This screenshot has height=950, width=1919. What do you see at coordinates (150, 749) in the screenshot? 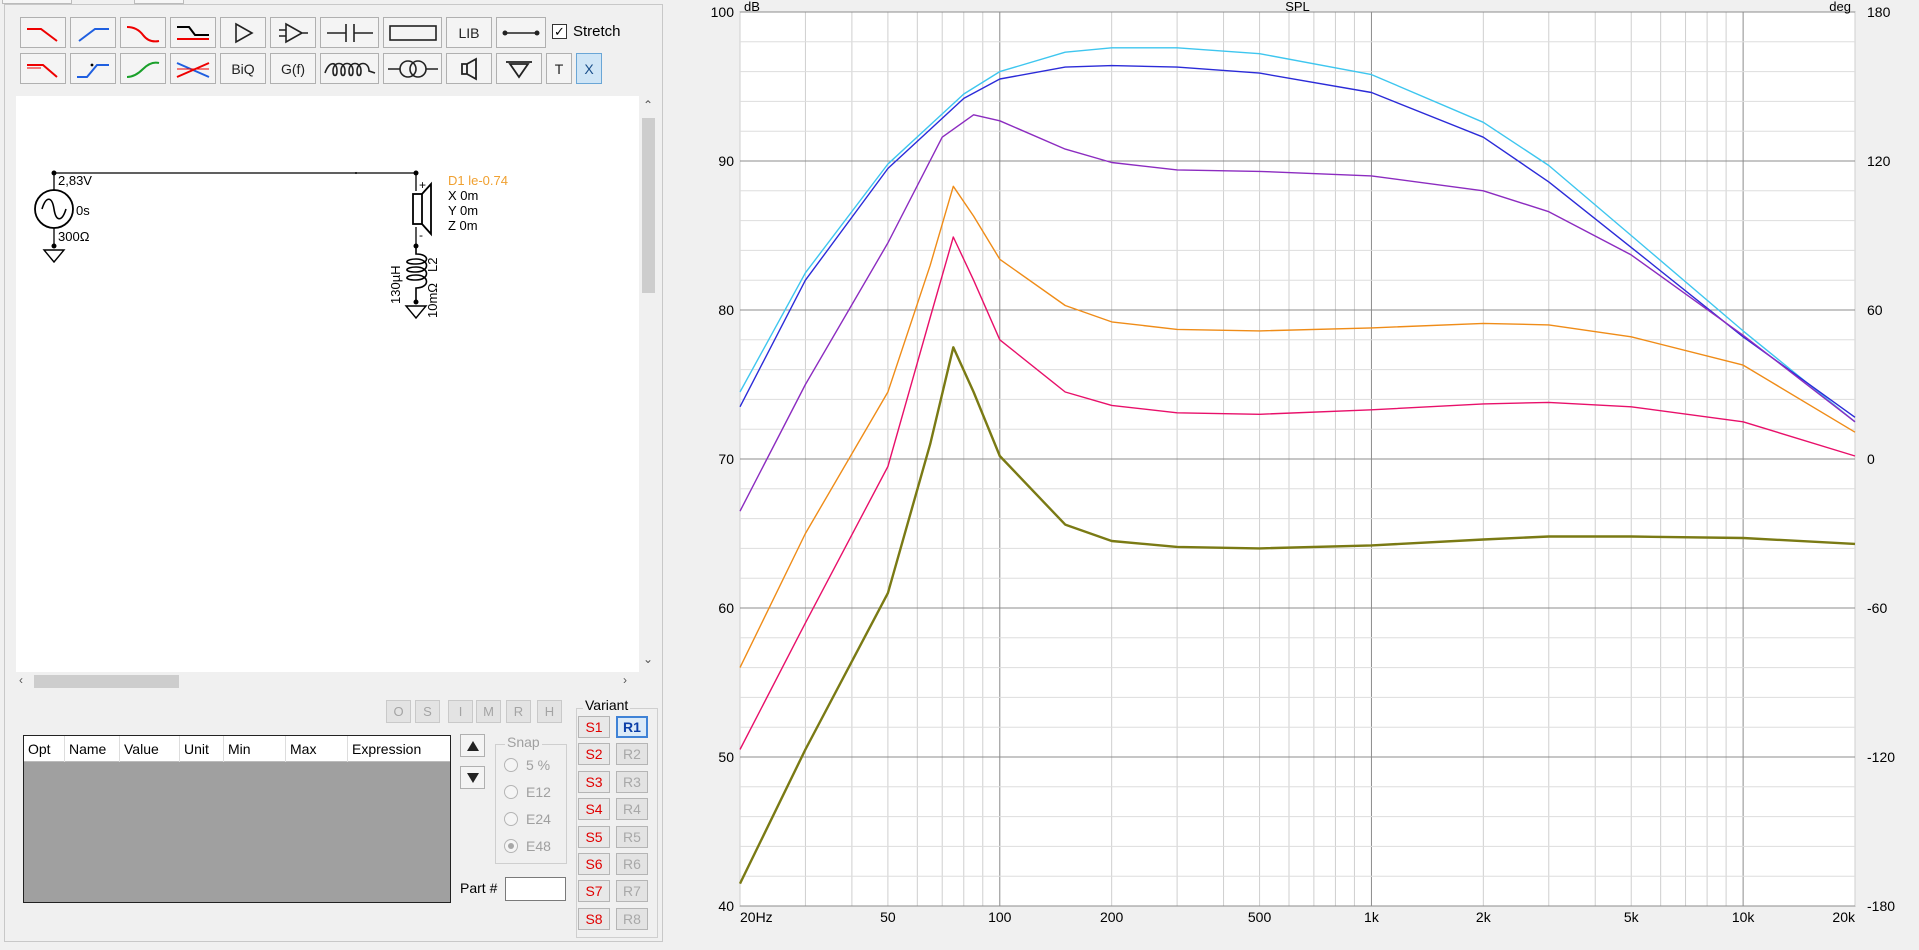
I see `col-value: Value` at bounding box center [150, 749].